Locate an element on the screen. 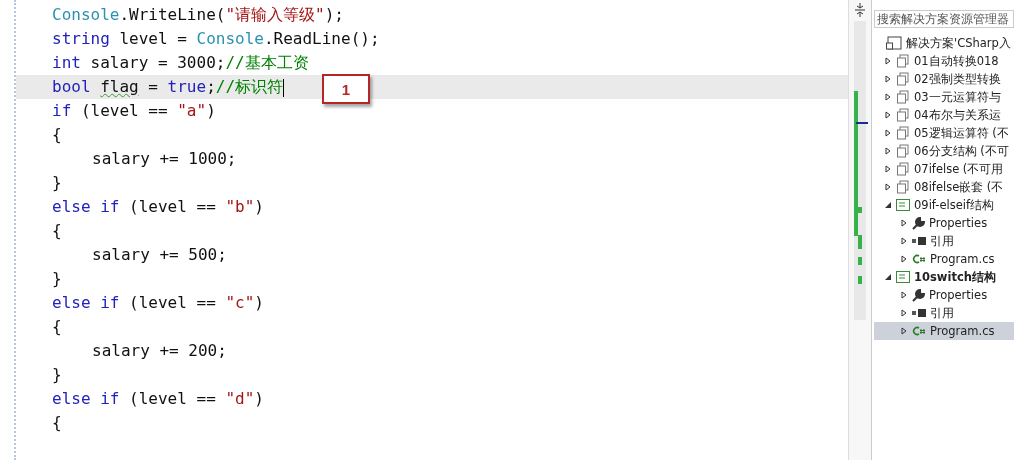 The width and height of the screenshot is (1014, 460). tree-item: 04布尔与关系运 is located at coordinates (944, 115).